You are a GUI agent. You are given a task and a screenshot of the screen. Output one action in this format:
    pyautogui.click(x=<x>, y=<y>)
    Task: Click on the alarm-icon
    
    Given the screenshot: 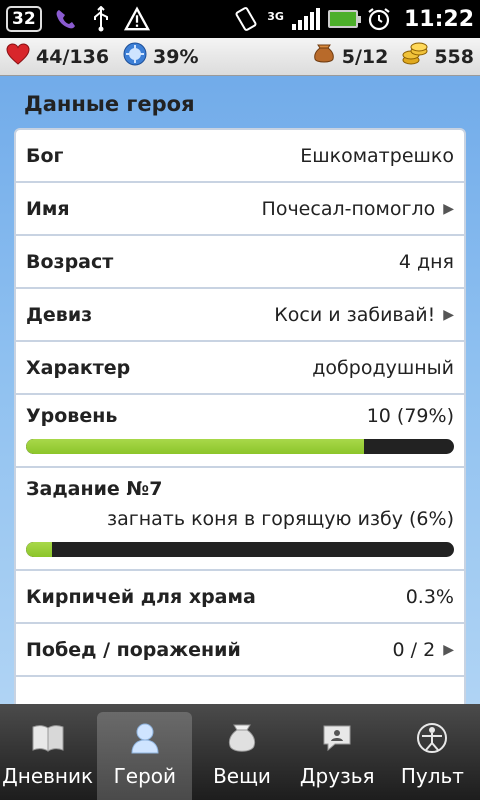 What is the action you would take?
    pyautogui.click(x=379, y=19)
    